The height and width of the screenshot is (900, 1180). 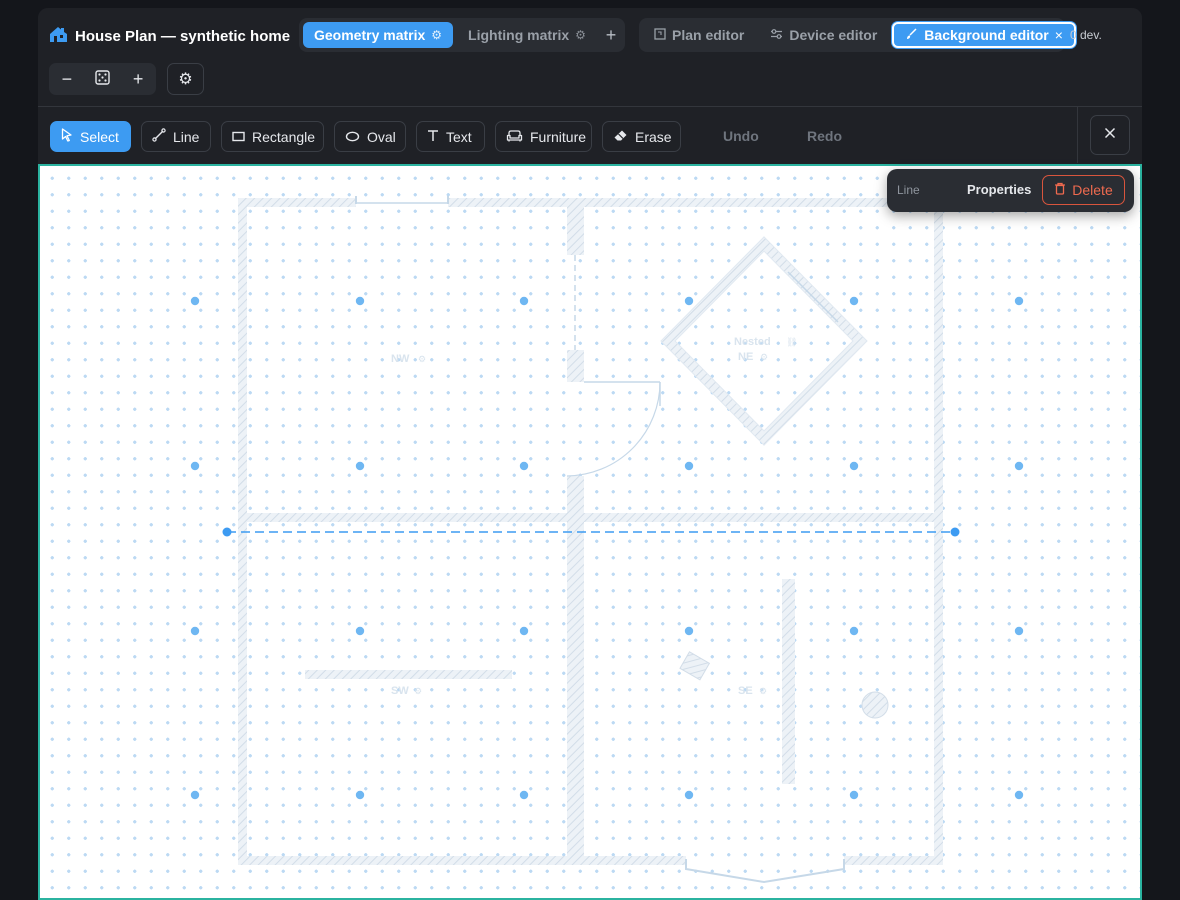 What do you see at coordinates (833, 35) in the screenshot?
I see `tab-label: Device editor` at bounding box center [833, 35].